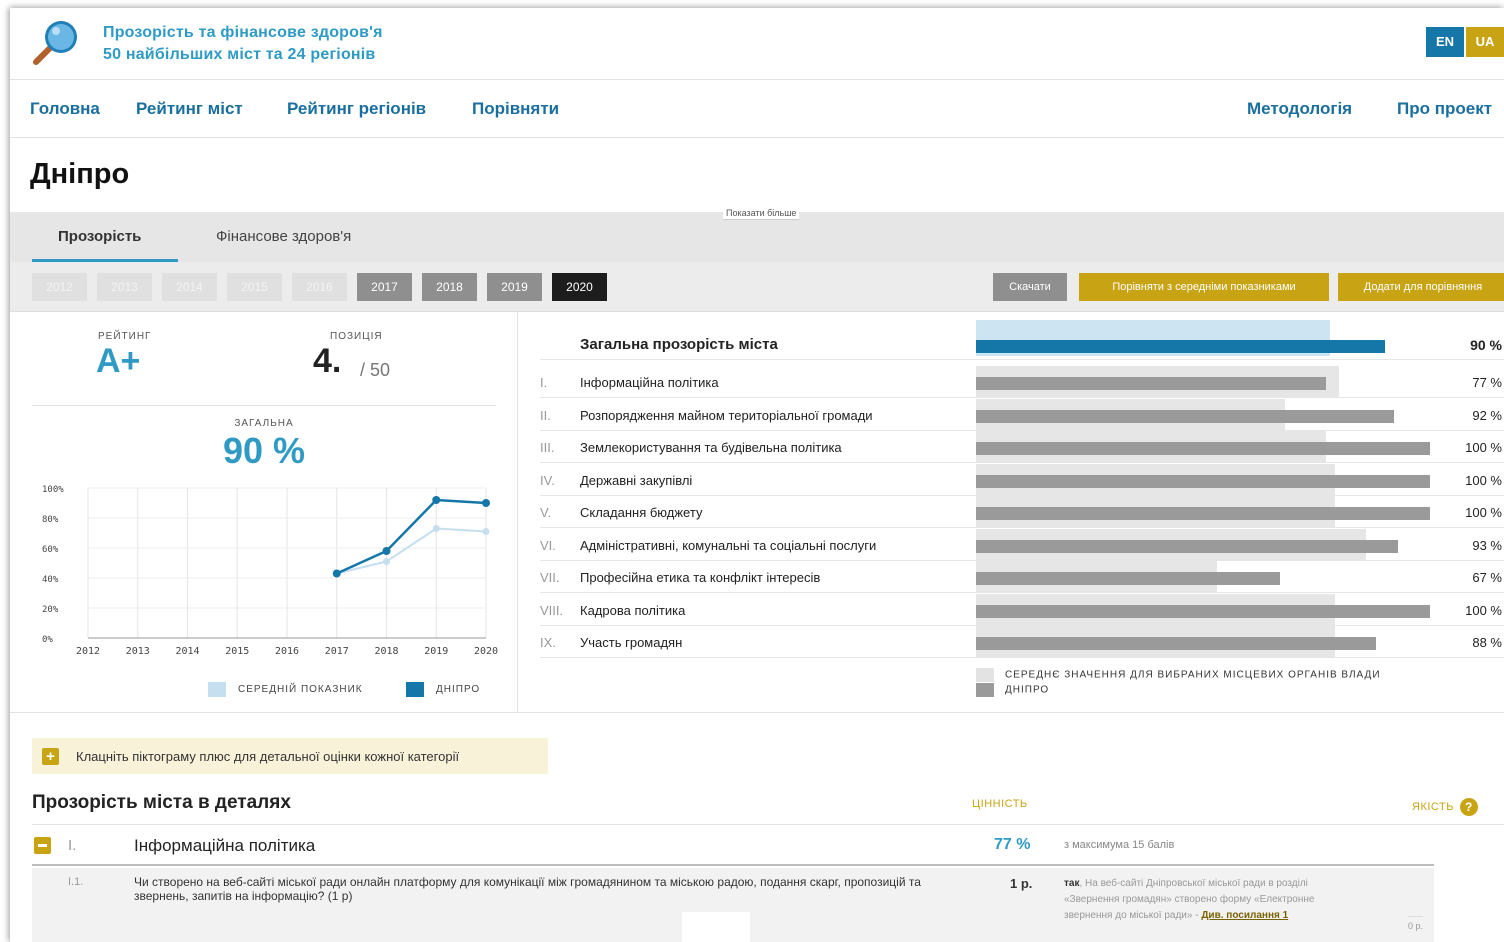 The height and width of the screenshot is (942, 1504). I want to click on x-tick-label: 2018, so click(386, 651).